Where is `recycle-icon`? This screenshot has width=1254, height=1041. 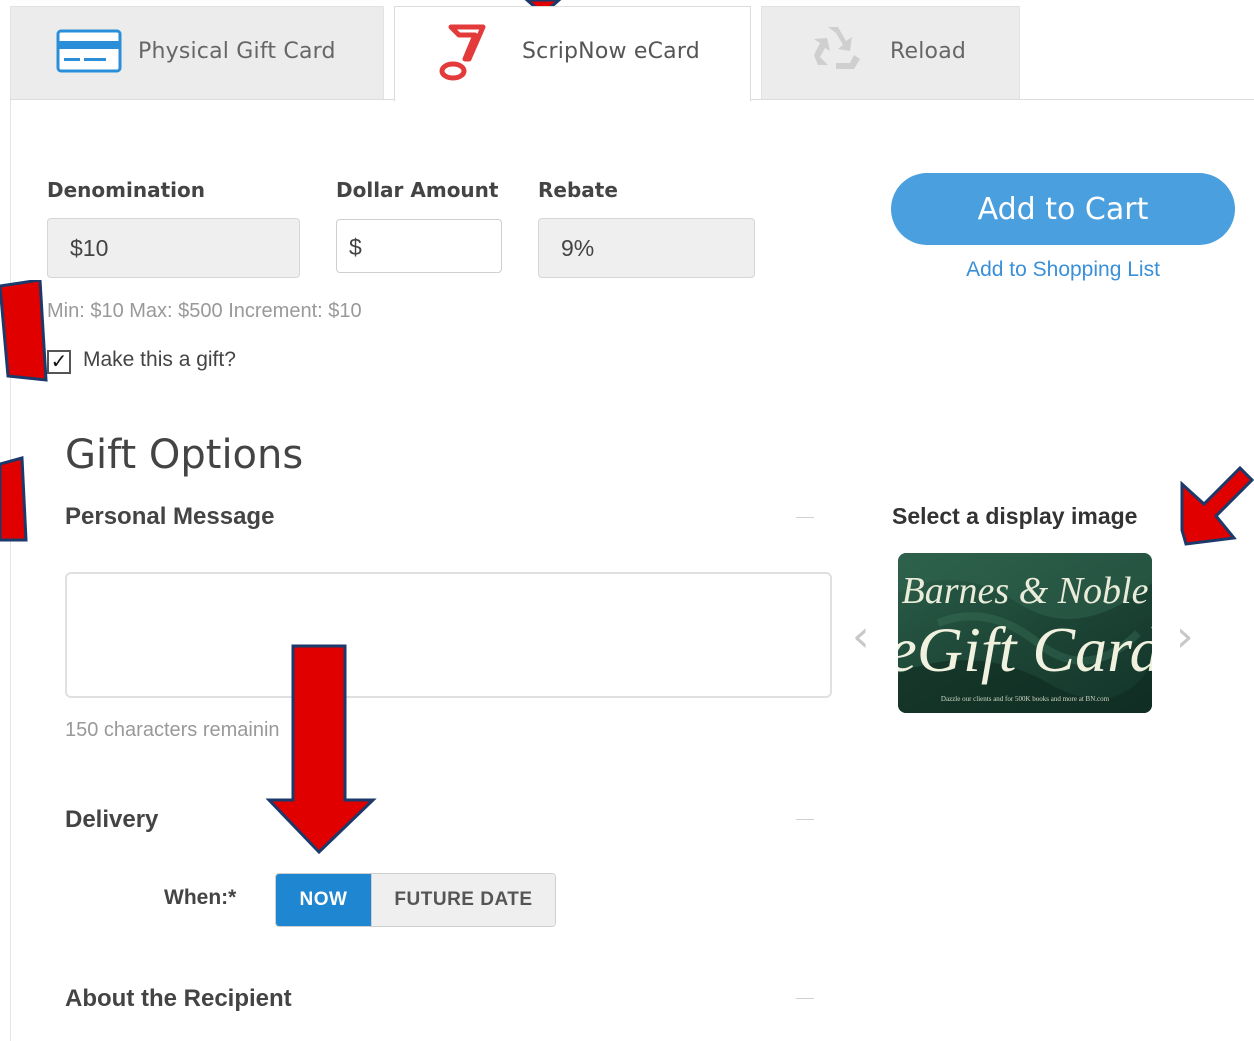
recycle-icon is located at coordinates (837, 48).